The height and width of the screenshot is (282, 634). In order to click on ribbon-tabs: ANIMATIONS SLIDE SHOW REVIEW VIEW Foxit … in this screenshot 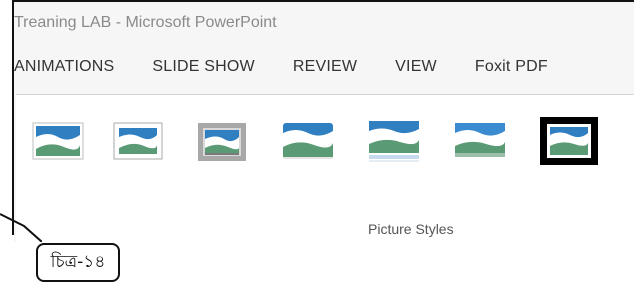, I will do `click(300, 73)`.